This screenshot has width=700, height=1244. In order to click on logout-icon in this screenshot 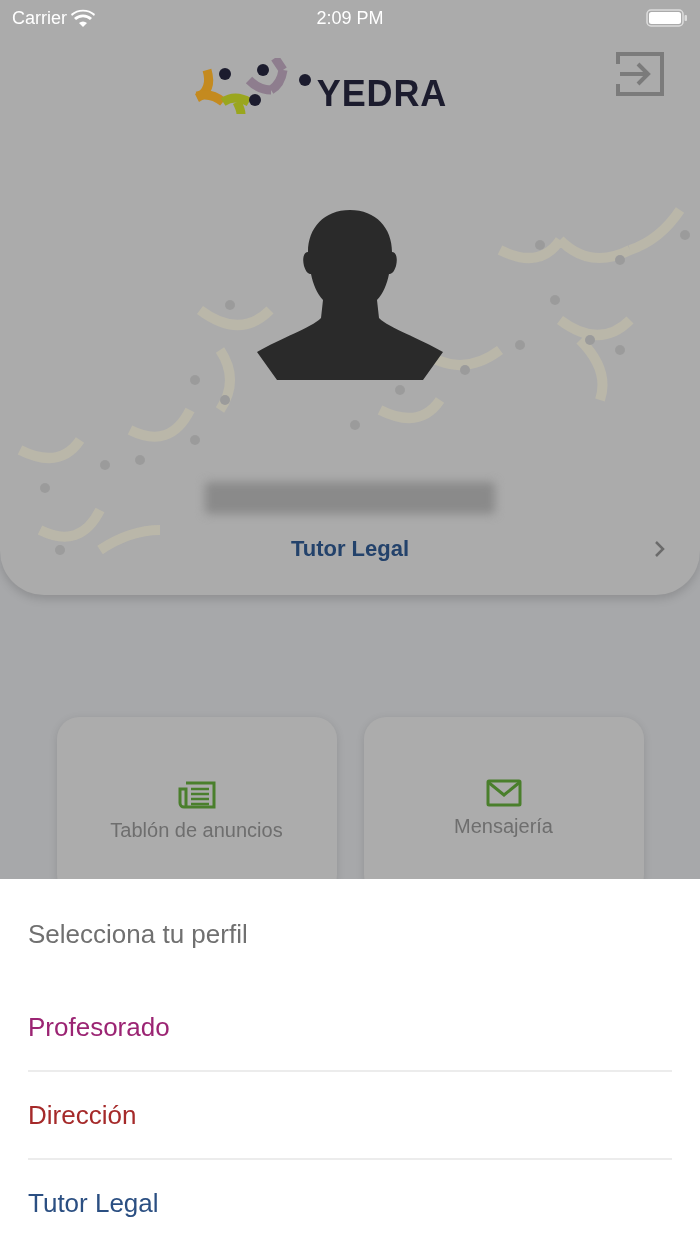, I will do `click(640, 74)`.